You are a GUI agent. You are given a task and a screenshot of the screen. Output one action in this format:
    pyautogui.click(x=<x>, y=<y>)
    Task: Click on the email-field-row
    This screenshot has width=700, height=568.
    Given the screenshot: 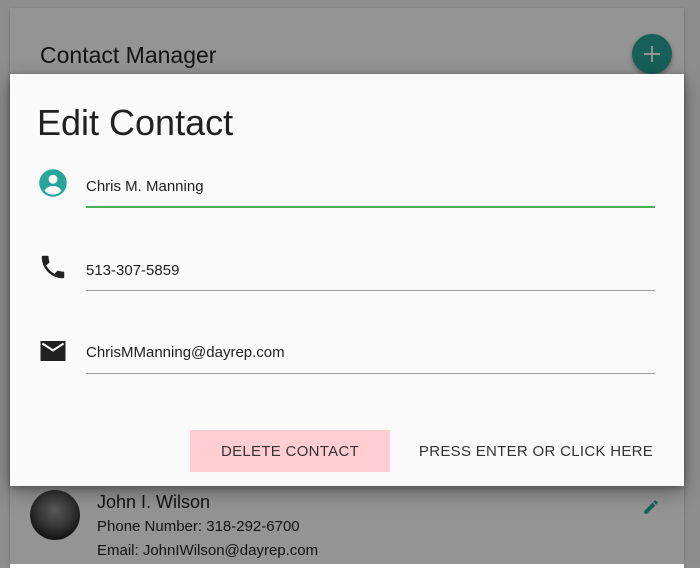 What is the action you would take?
    pyautogui.click(x=347, y=362)
    